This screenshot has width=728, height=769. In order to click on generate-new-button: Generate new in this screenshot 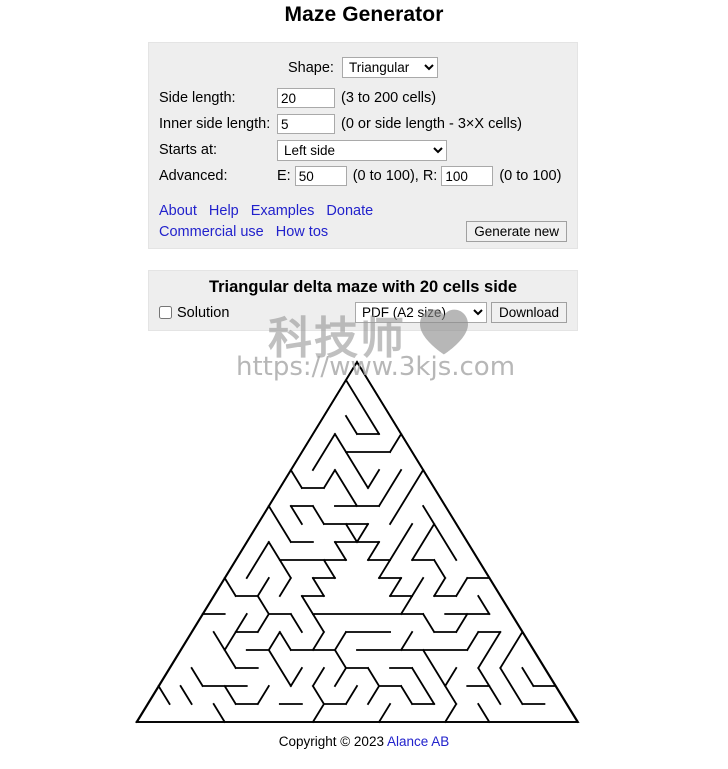, I will do `click(516, 231)`.